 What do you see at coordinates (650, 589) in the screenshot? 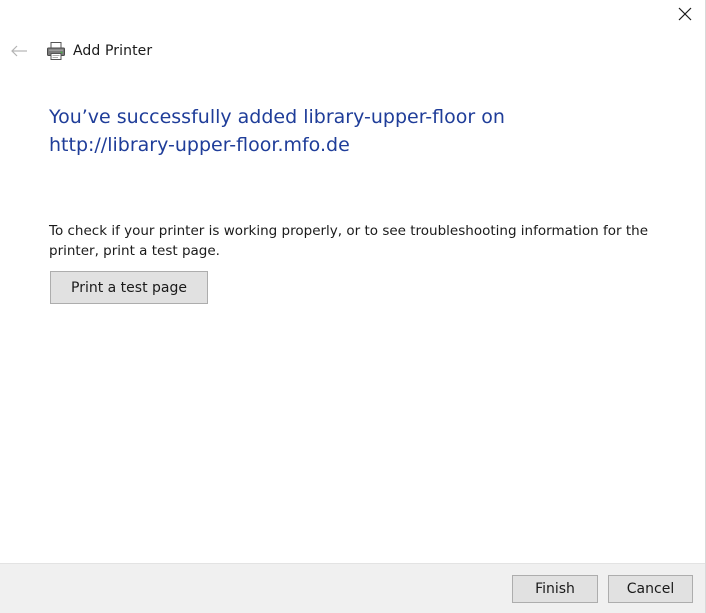
I see `cancel-button: Cancel` at bounding box center [650, 589].